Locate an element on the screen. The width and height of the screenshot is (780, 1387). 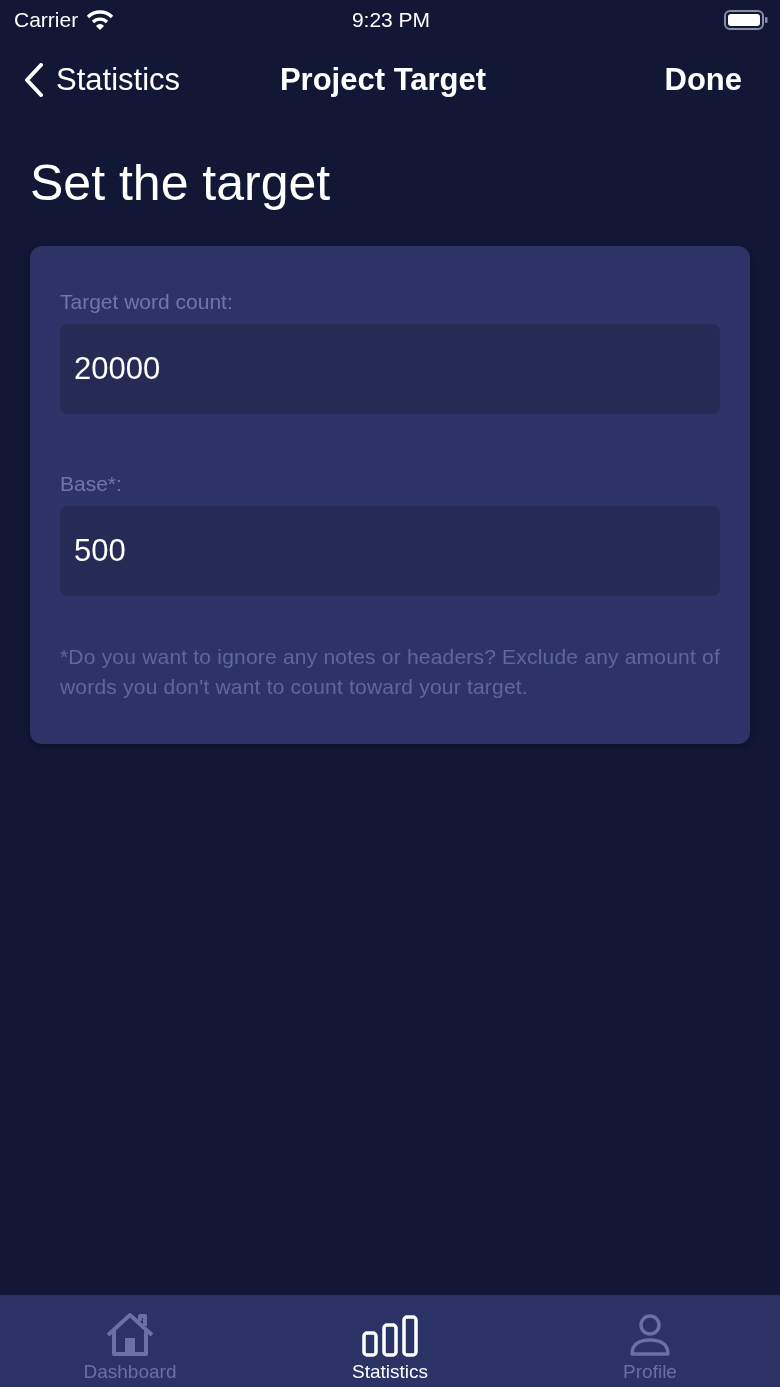
back-button: Statistics is located at coordinates (152, 80).